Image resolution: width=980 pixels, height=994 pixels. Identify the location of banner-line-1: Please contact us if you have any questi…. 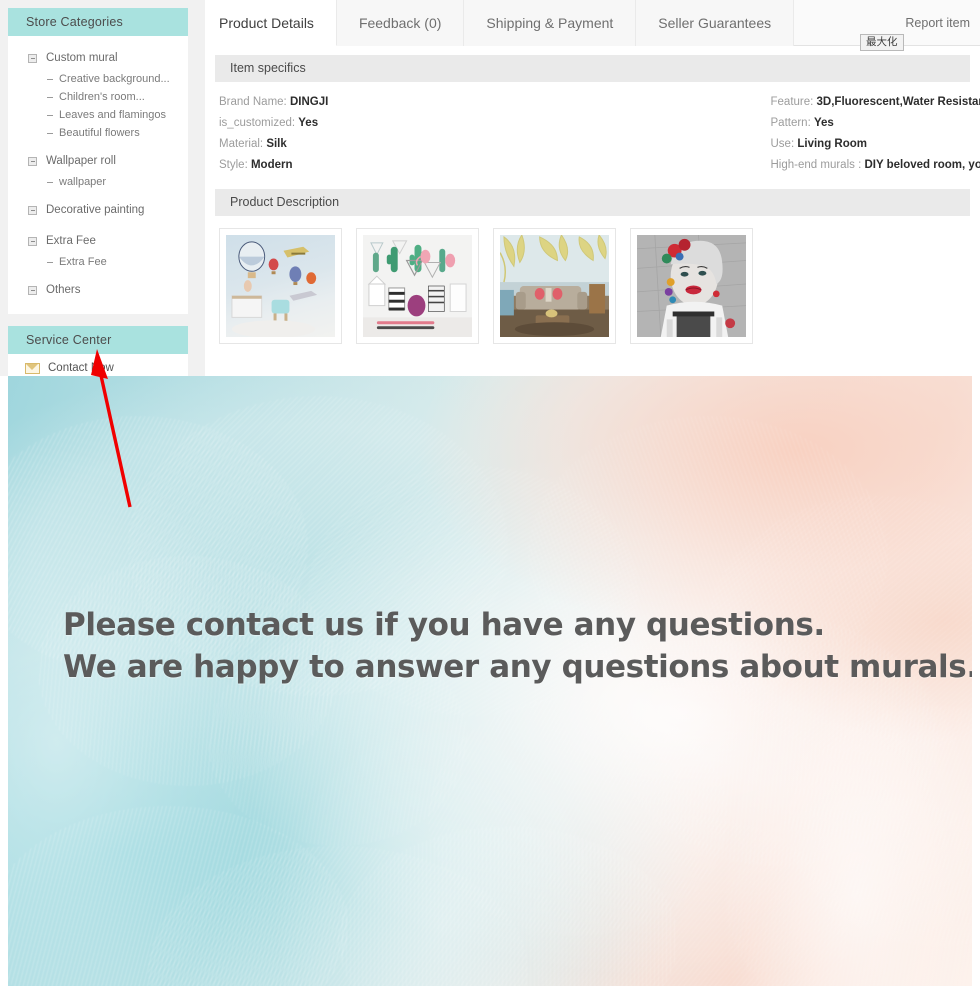
(444, 625).